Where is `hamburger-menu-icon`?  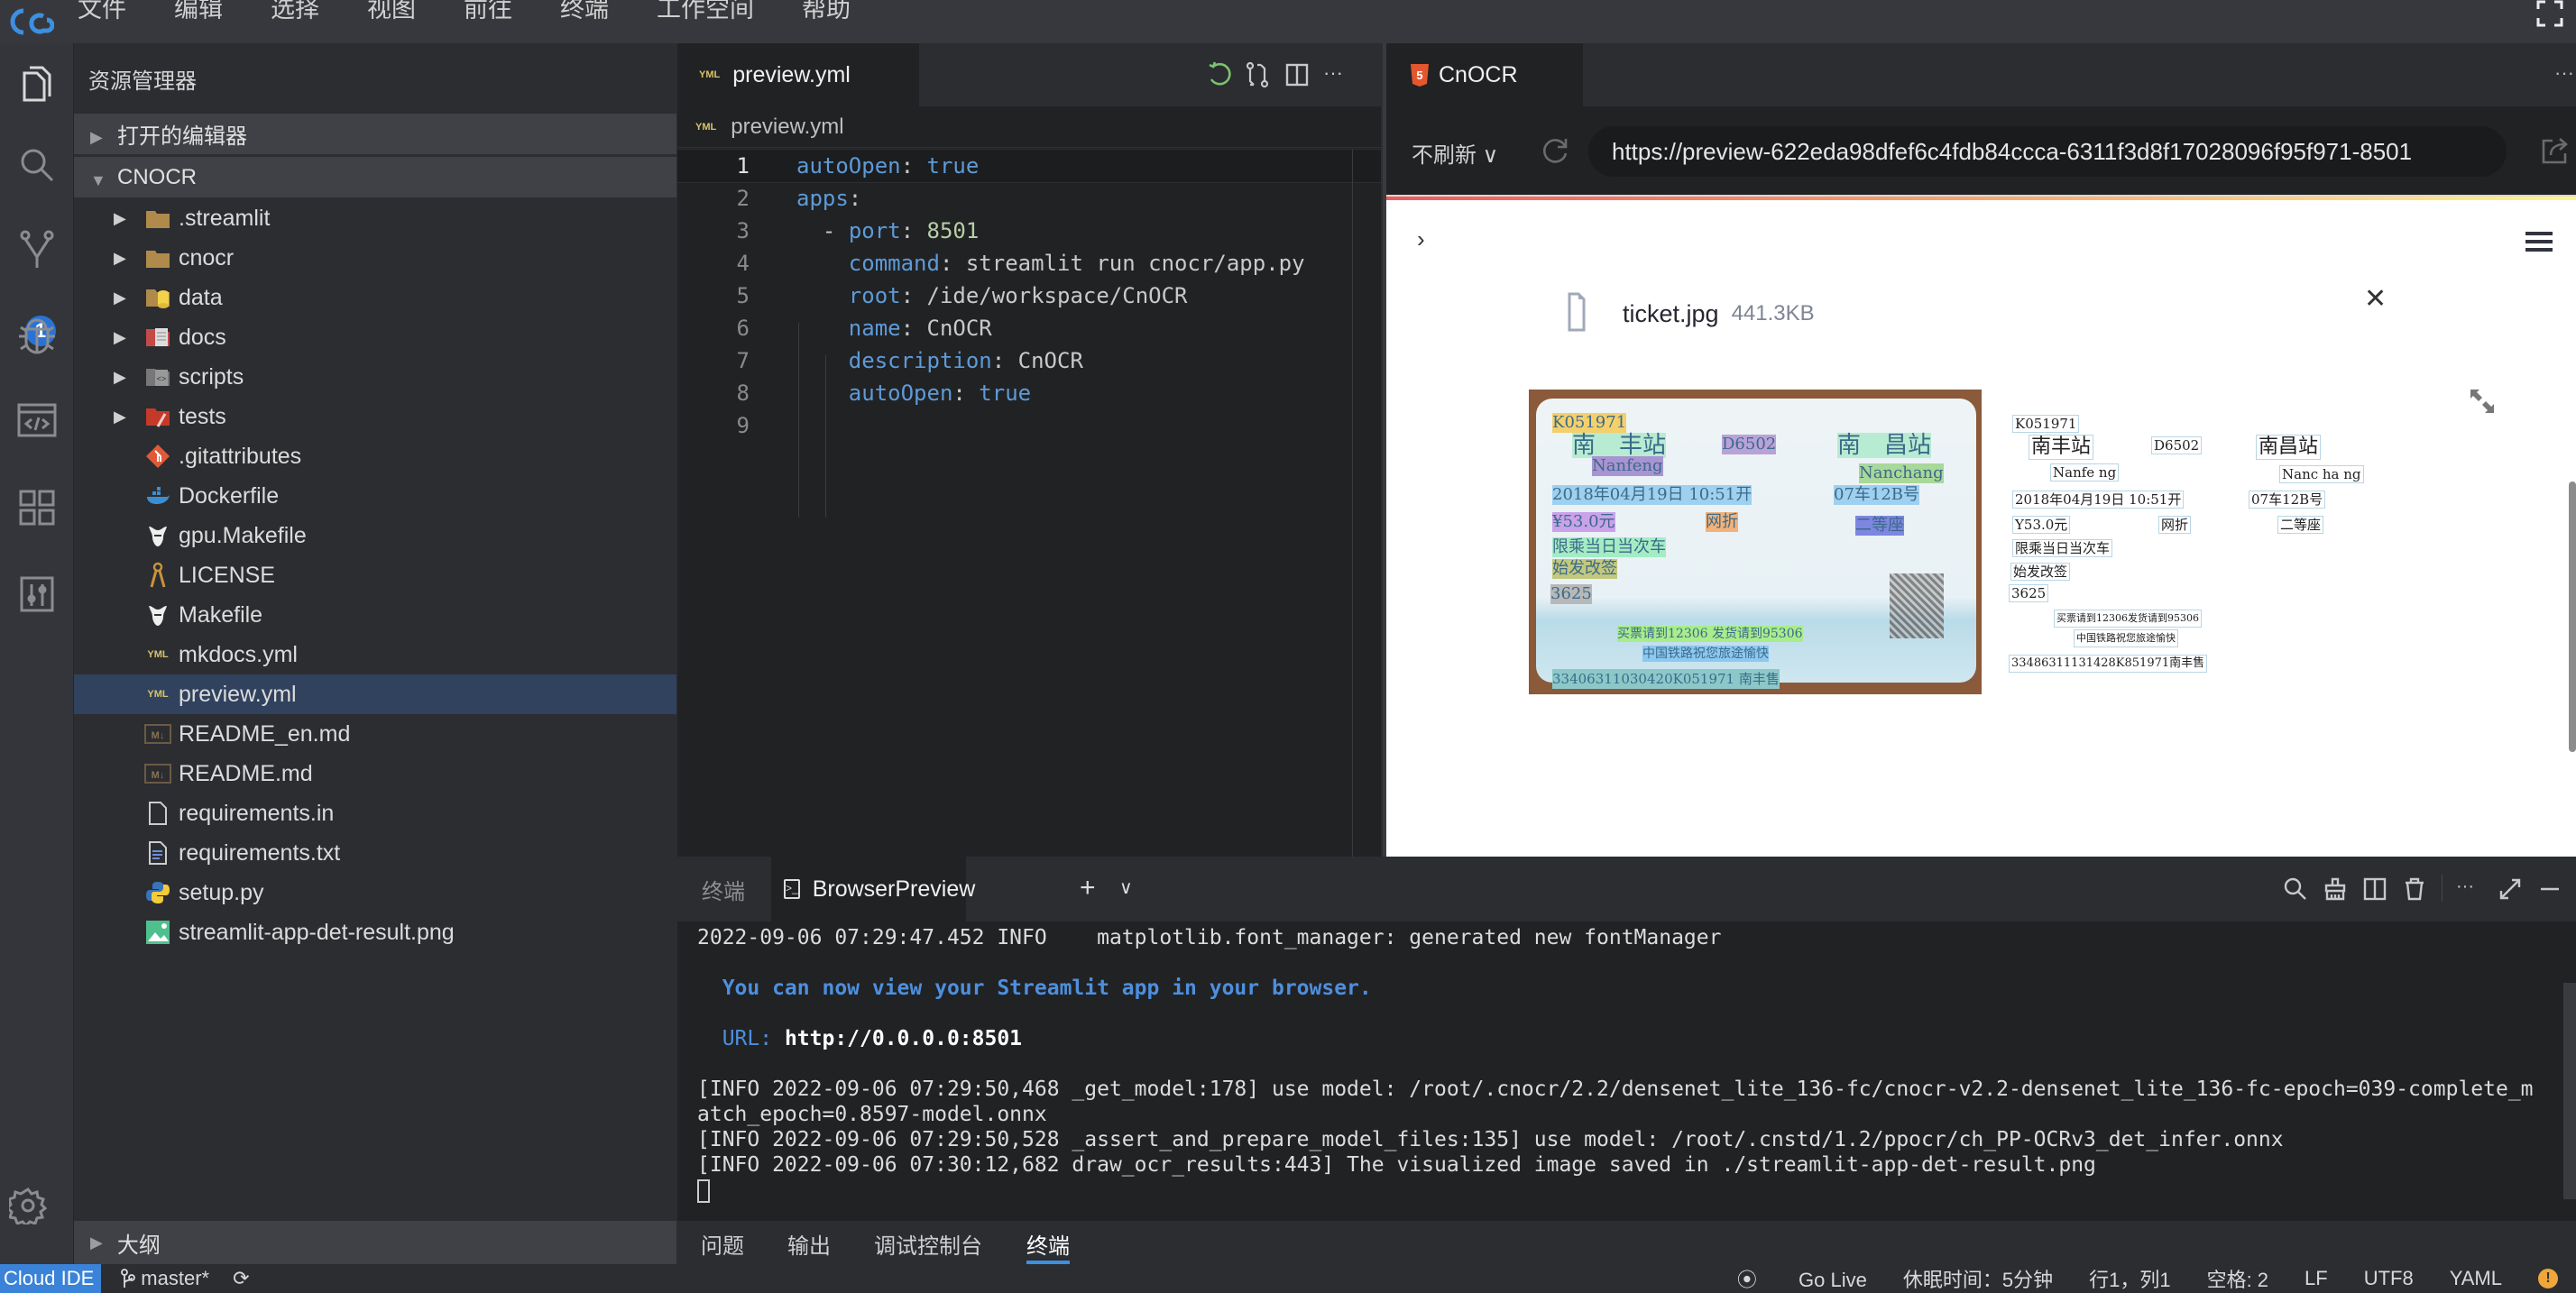
hamburger-menu-icon is located at coordinates (2539, 242).